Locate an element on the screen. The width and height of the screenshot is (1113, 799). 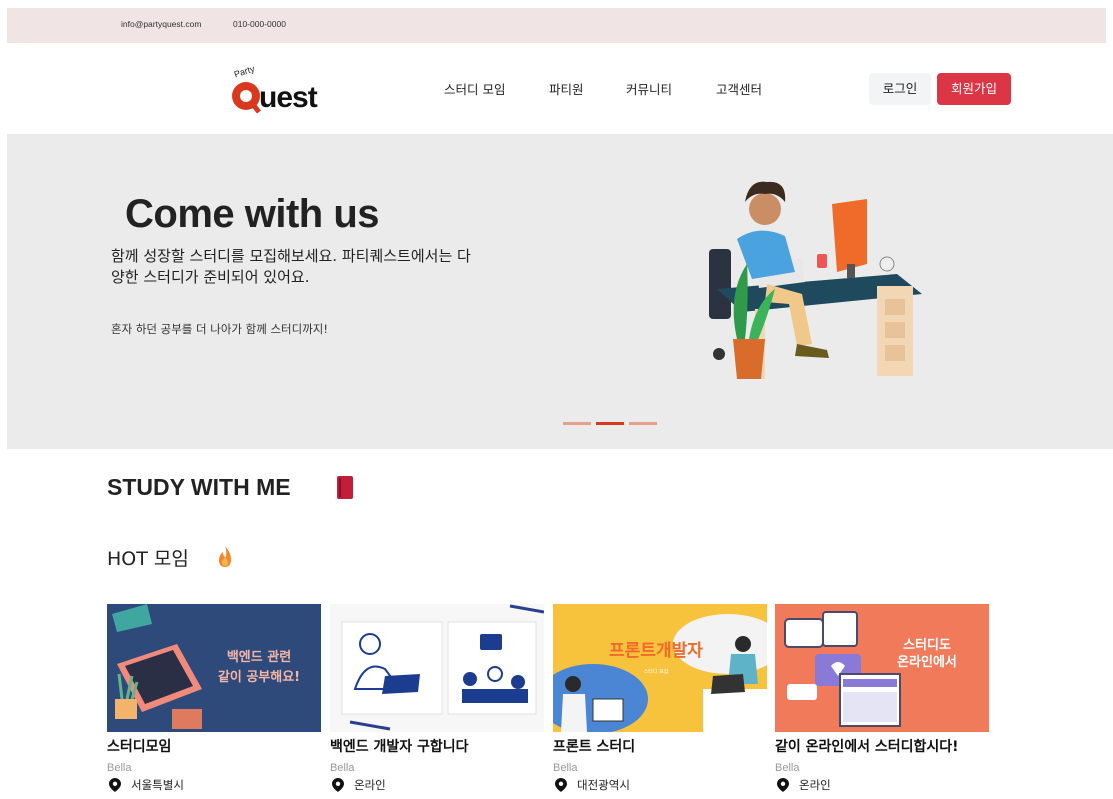
hot-section-title: HOT 모임 is located at coordinates (148, 559).